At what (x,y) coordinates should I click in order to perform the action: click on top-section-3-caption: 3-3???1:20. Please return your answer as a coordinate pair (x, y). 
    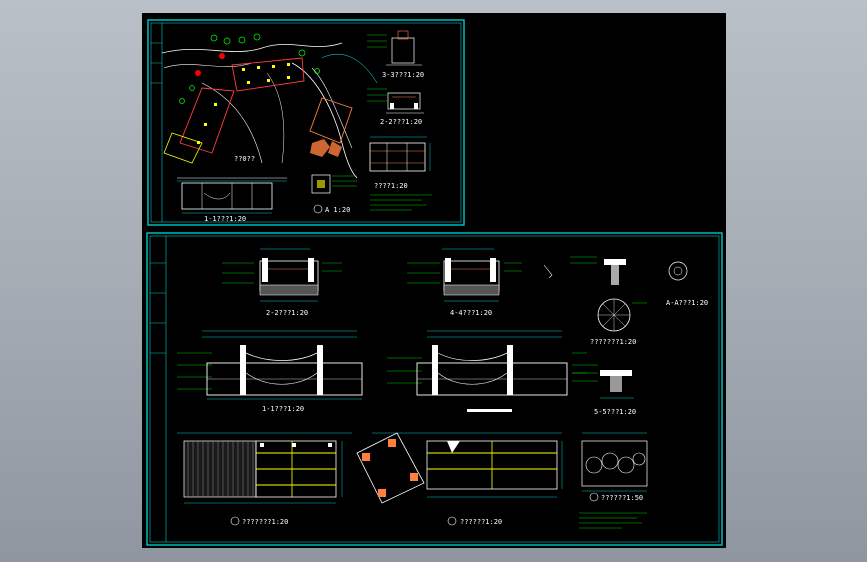
    Looking at the image, I should click on (403, 75).